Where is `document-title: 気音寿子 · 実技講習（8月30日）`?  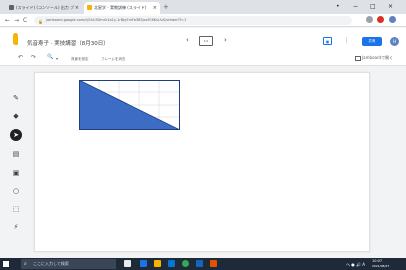 document-title: 気音寿子 · 実技講習（8月30日） is located at coordinates (68, 43).